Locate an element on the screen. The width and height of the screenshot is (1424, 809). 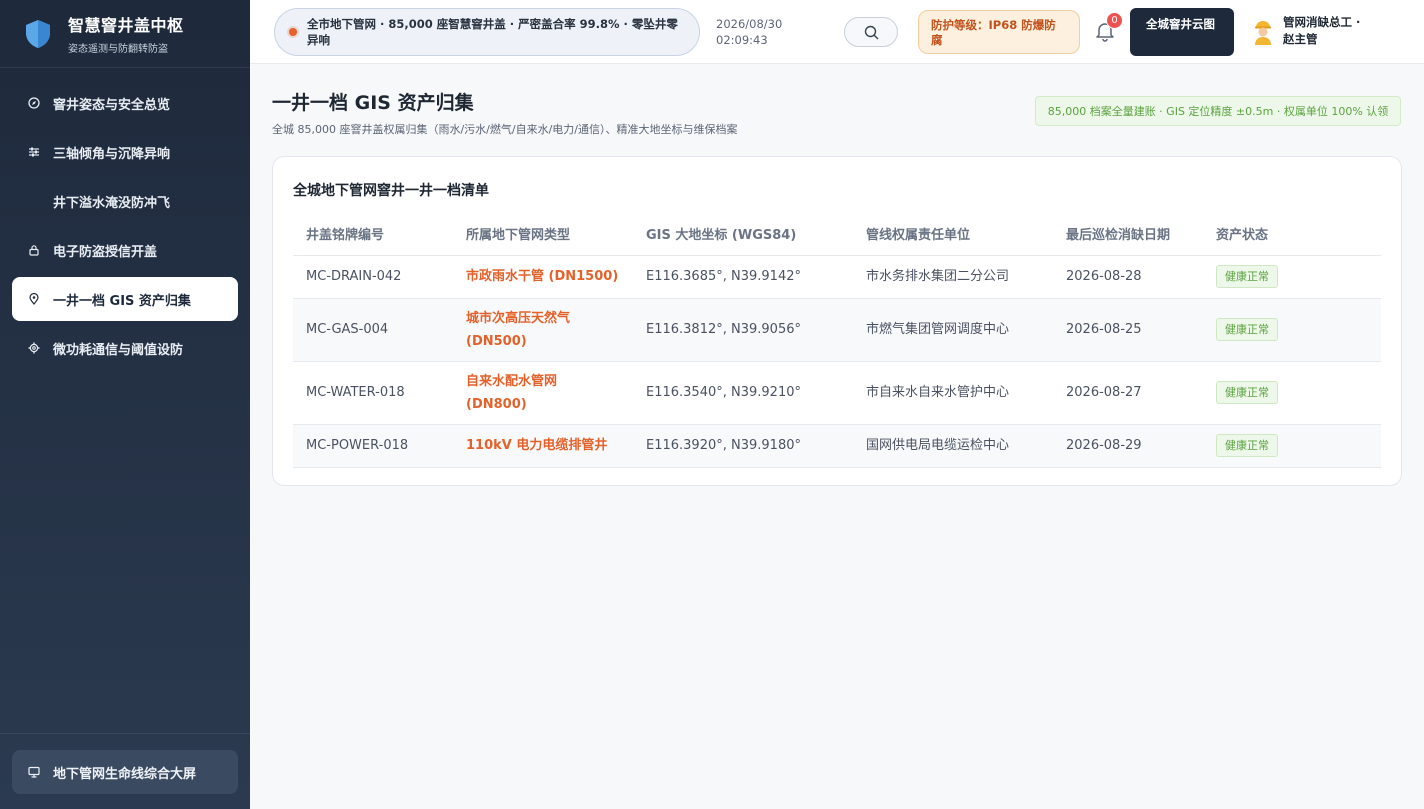
search-button is located at coordinates (871, 32).